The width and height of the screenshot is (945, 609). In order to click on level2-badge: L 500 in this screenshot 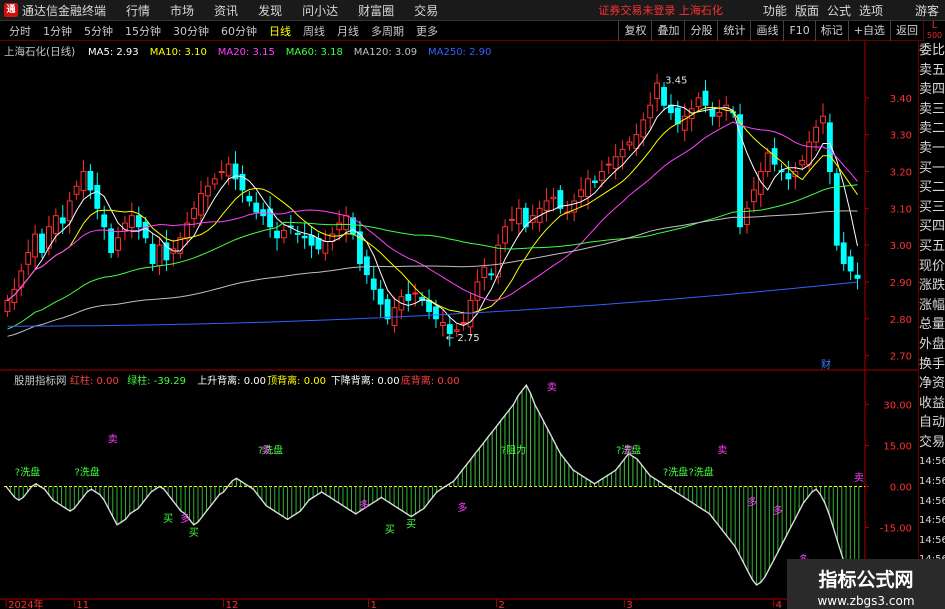, I will do `click(934, 31)`.